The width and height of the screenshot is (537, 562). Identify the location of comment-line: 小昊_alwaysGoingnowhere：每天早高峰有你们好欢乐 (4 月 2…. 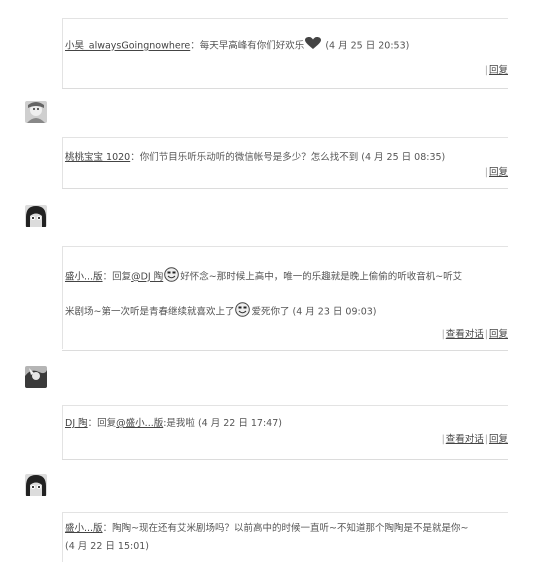
(237, 46).